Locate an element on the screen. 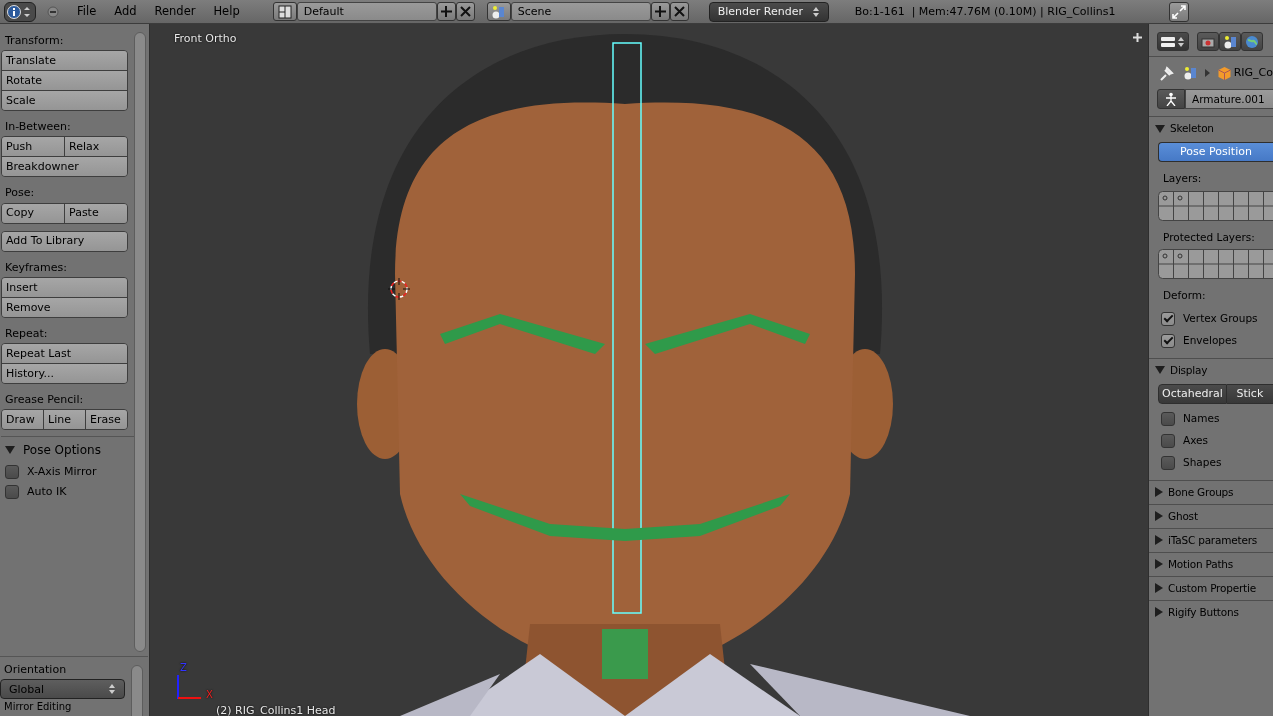 This screenshot has height=716, width=1273. object-info: (2) RIG_Collins1 Head is located at coordinates (276, 710).